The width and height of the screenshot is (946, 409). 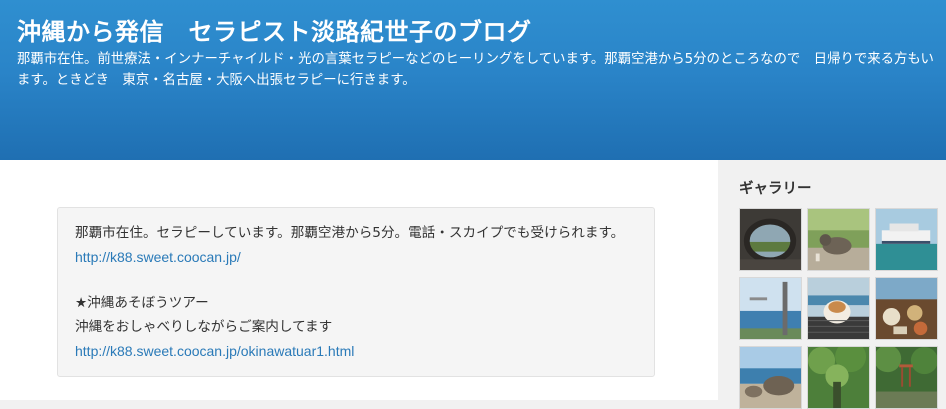 What do you see at coordinates (274, 29) in the screenshot?
I see `site-title: 沖縄から発信 セラピスト淡路紀世子のブログ` at bounding box center [274, 29].